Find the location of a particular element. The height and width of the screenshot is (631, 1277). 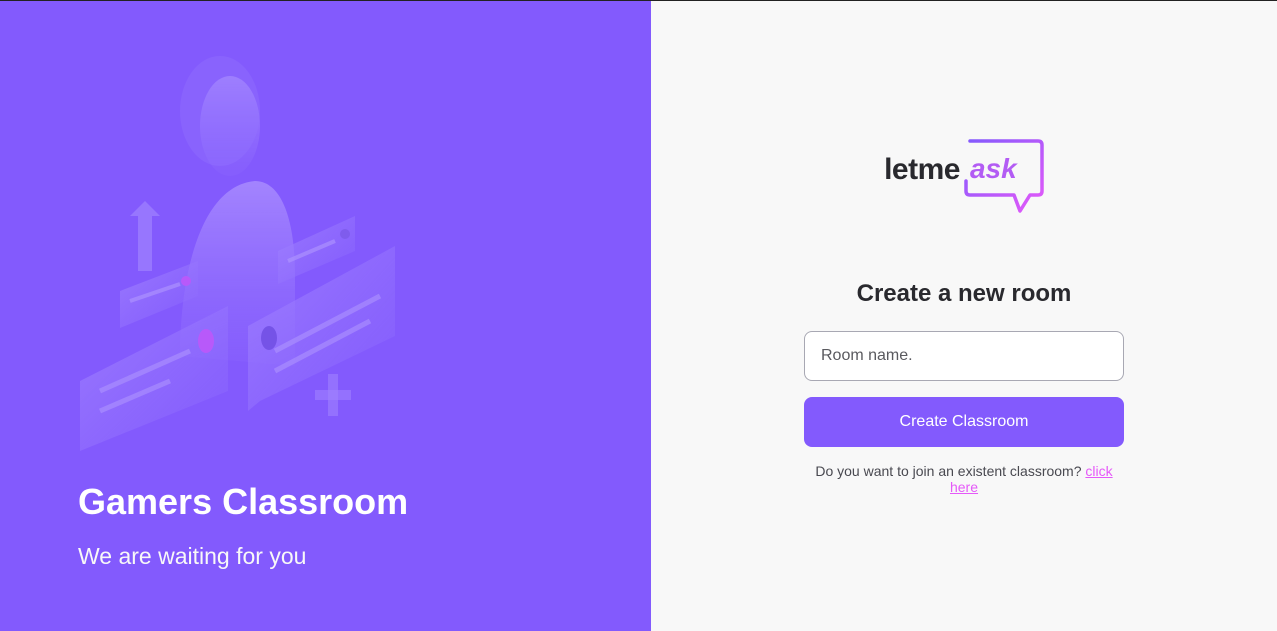

letmeask-logo: letme ask is located at coordinates (964, 178).